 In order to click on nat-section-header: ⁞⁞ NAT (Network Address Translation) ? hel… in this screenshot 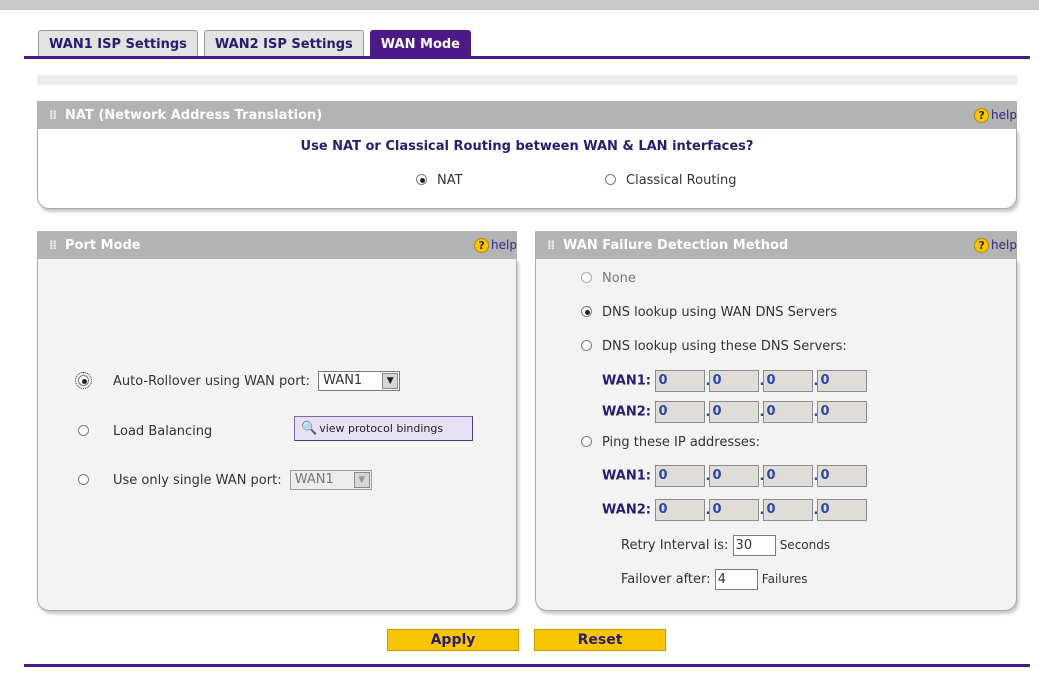, I will do `click(527, 115)`.